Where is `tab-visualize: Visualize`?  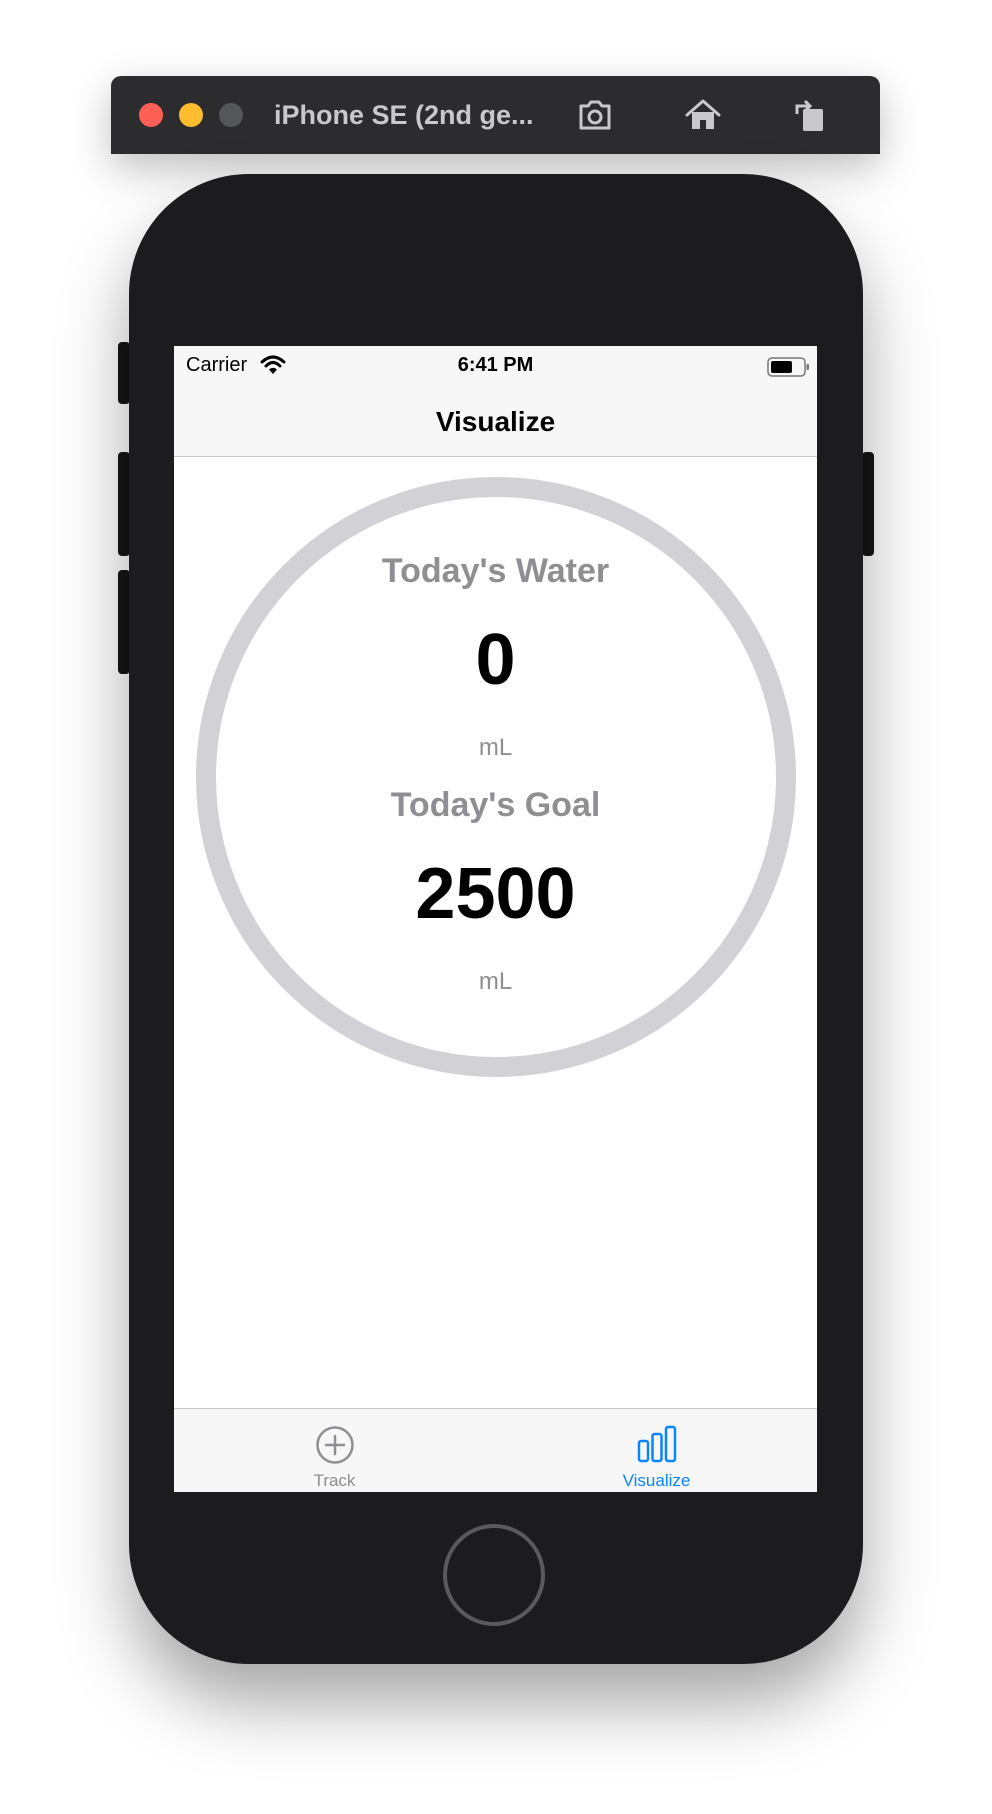
tab-visualize: Visualize is located at coordinates (656, 1450).